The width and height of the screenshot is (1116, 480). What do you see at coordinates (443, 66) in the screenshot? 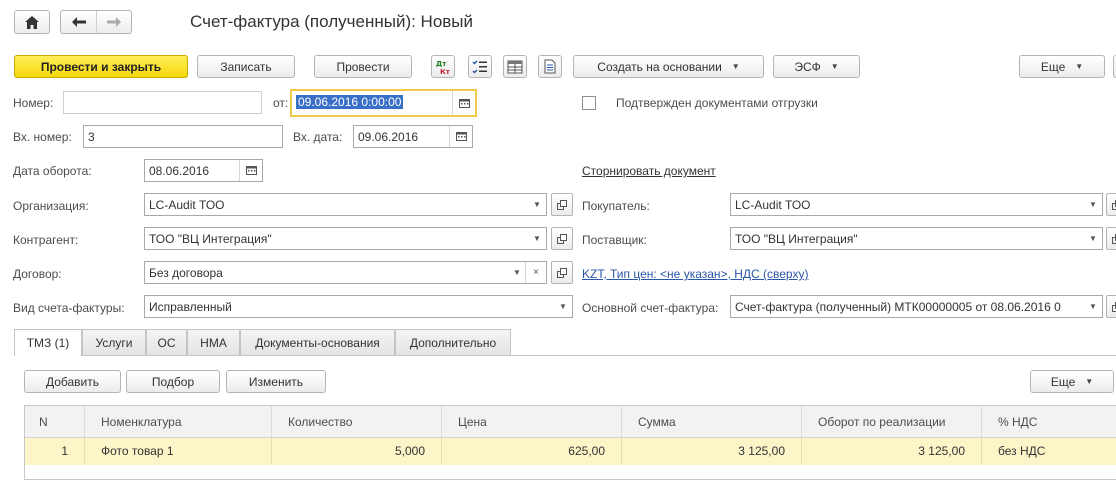
I see `dt-kt-button: Дт Кт` at bounding box center [443, 66].